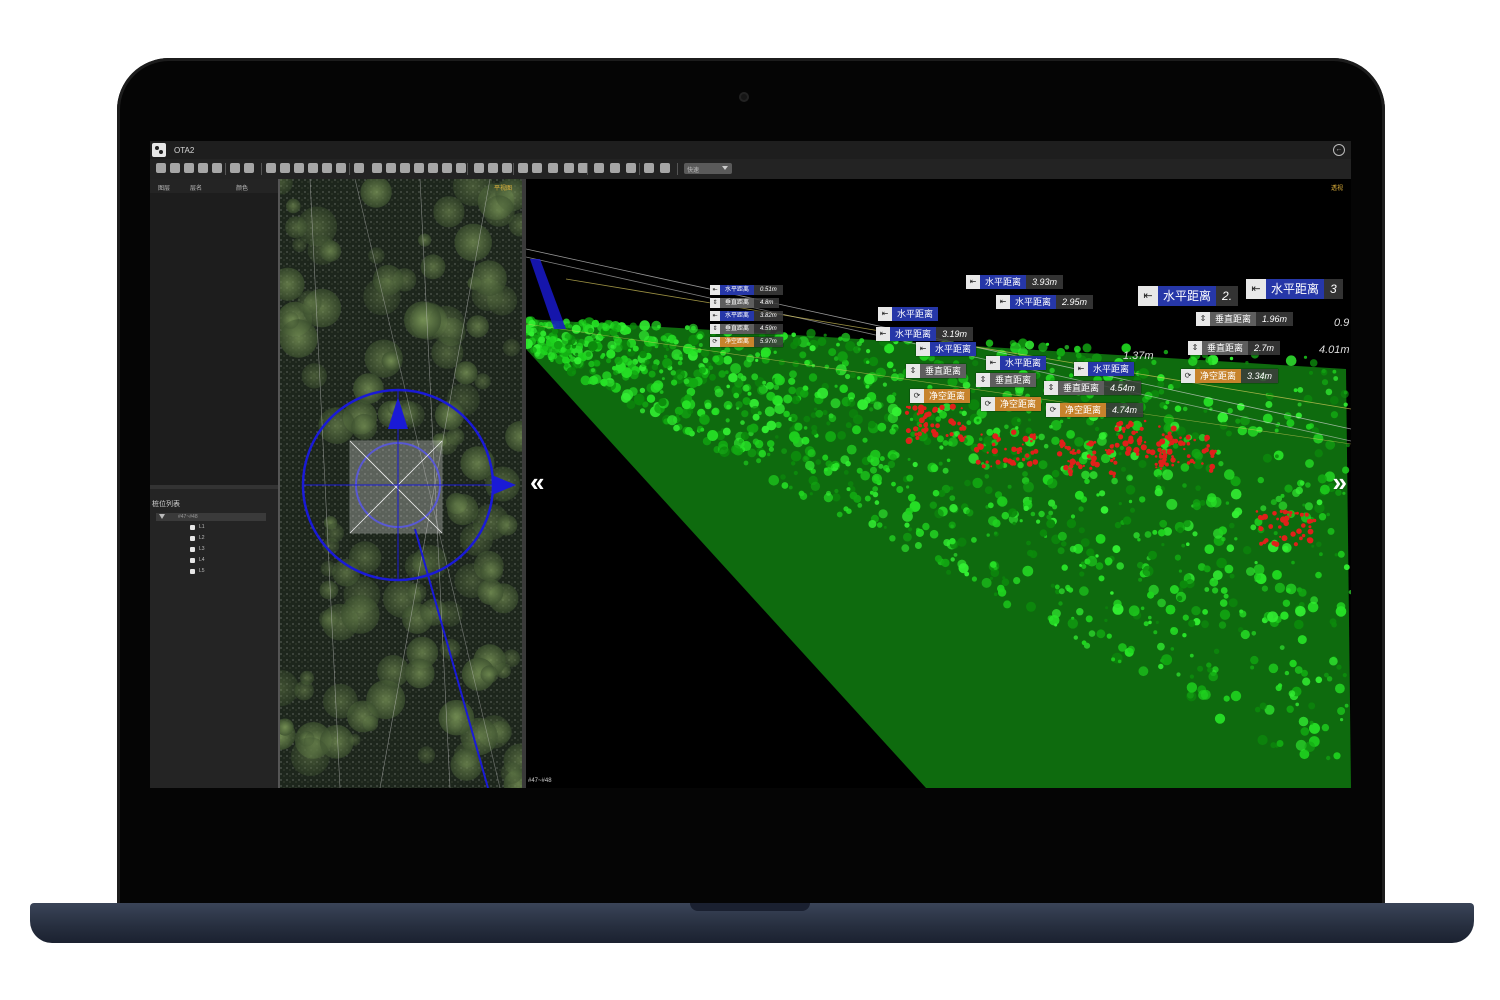 The width and height of the screenshot is (1500, 1000). What do you see at coordinates (746, 342) in the screenshot?
I see `measurement-tag: ⟳ 净空距离 5.97m` at bounding box center [746, 342].